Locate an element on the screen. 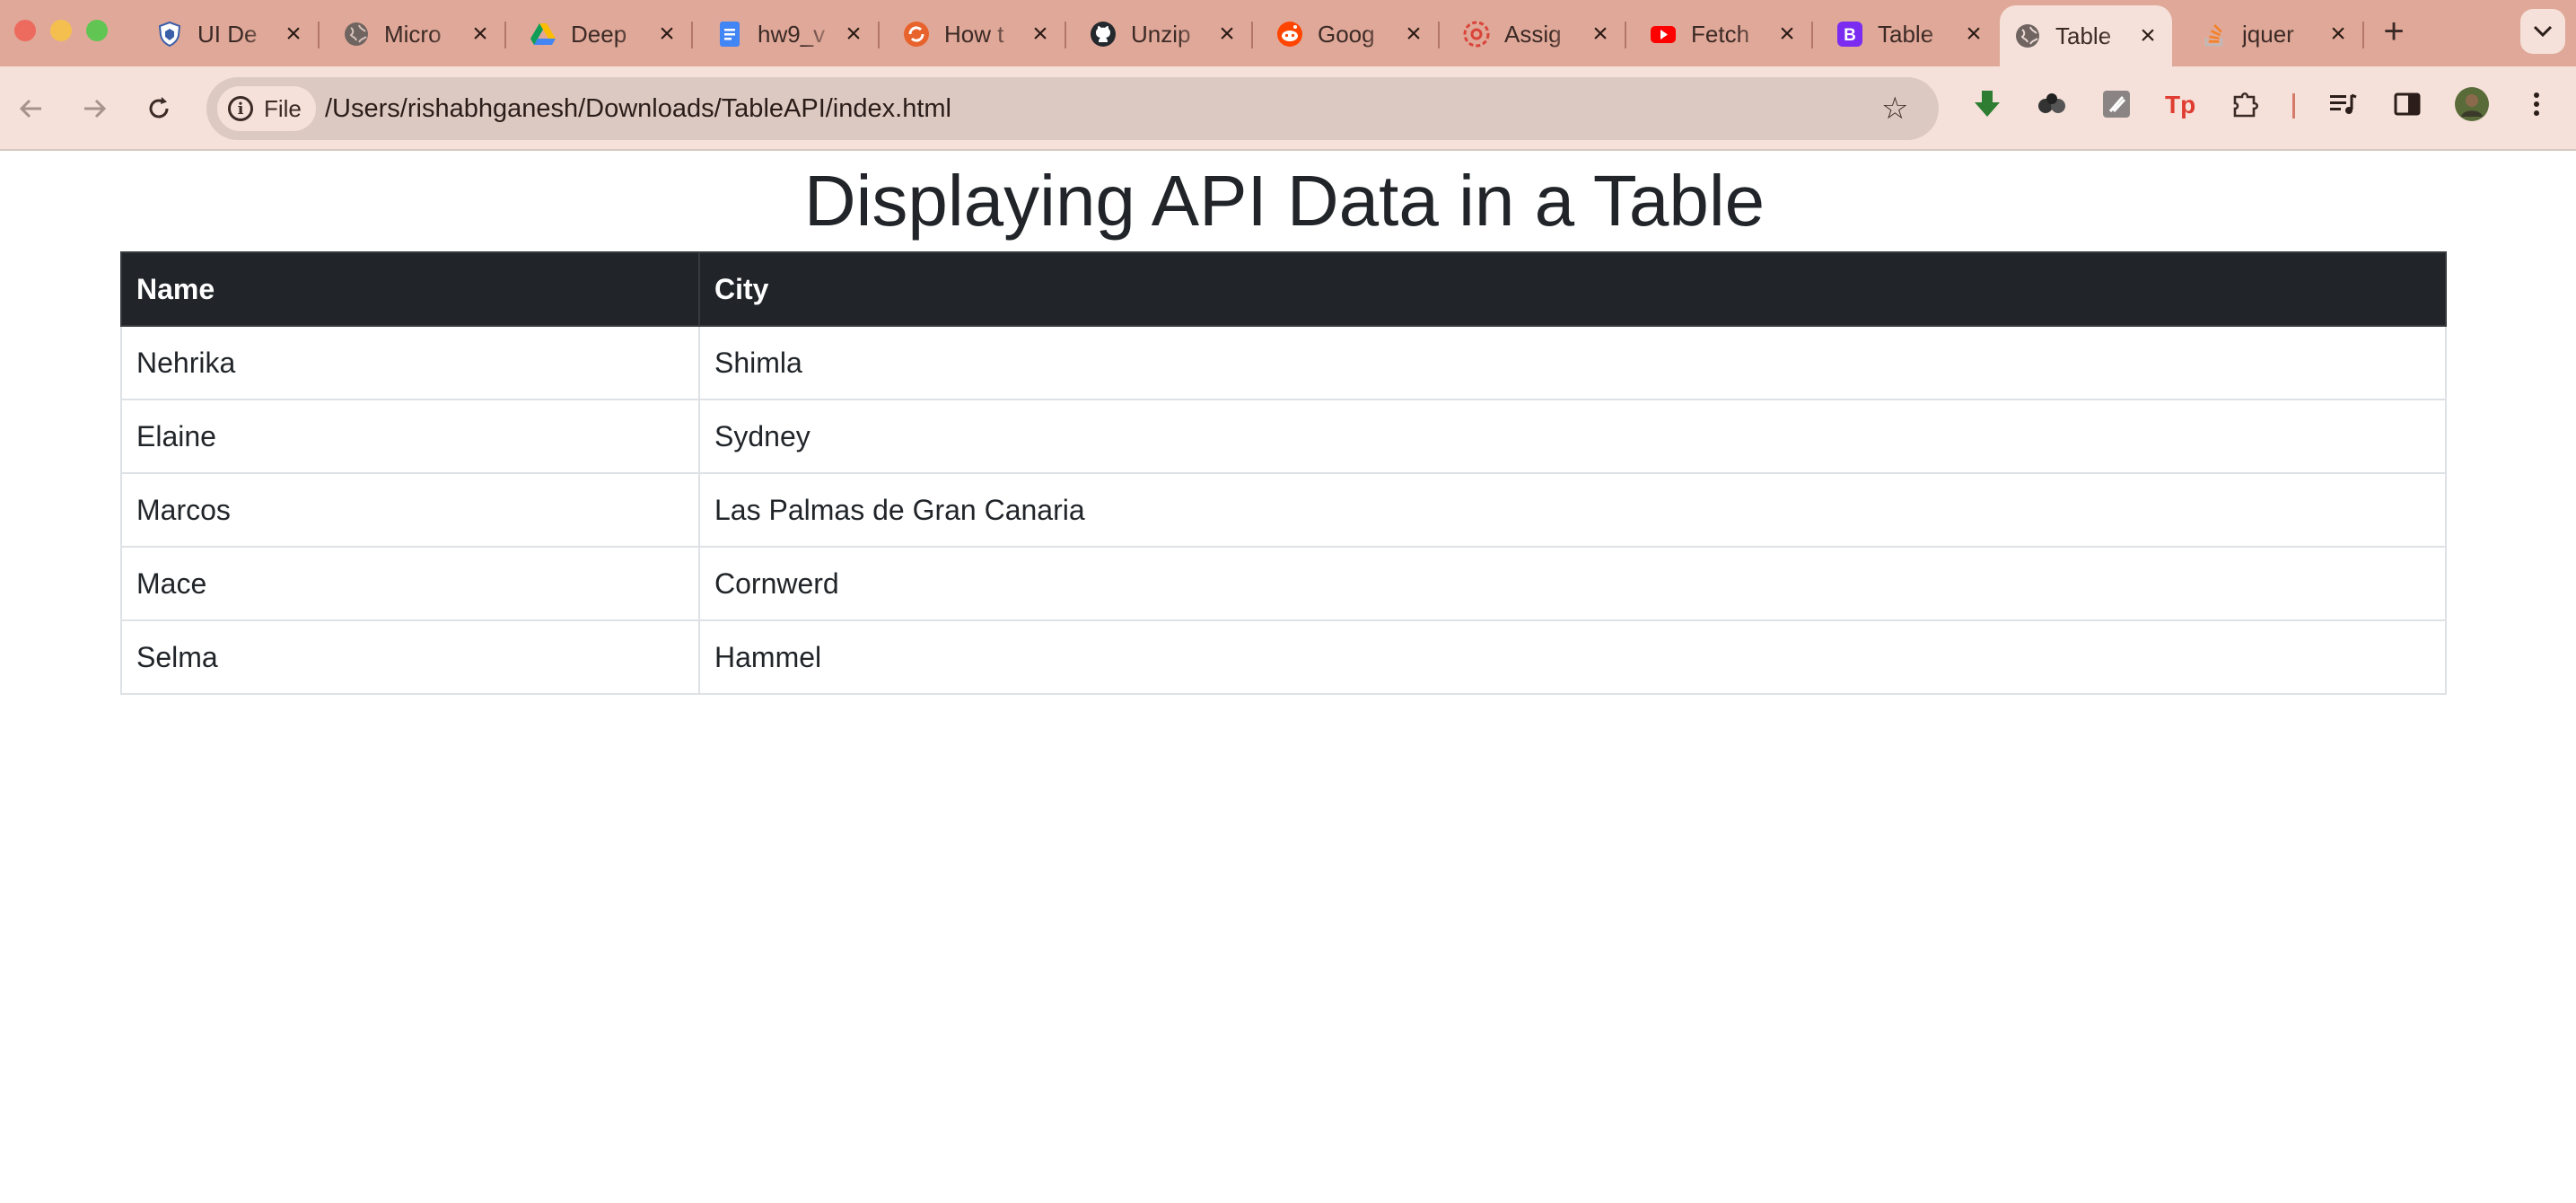 The image size is (2576, 1203). cell-city: Shimla is located at coordinates (1572, 363).